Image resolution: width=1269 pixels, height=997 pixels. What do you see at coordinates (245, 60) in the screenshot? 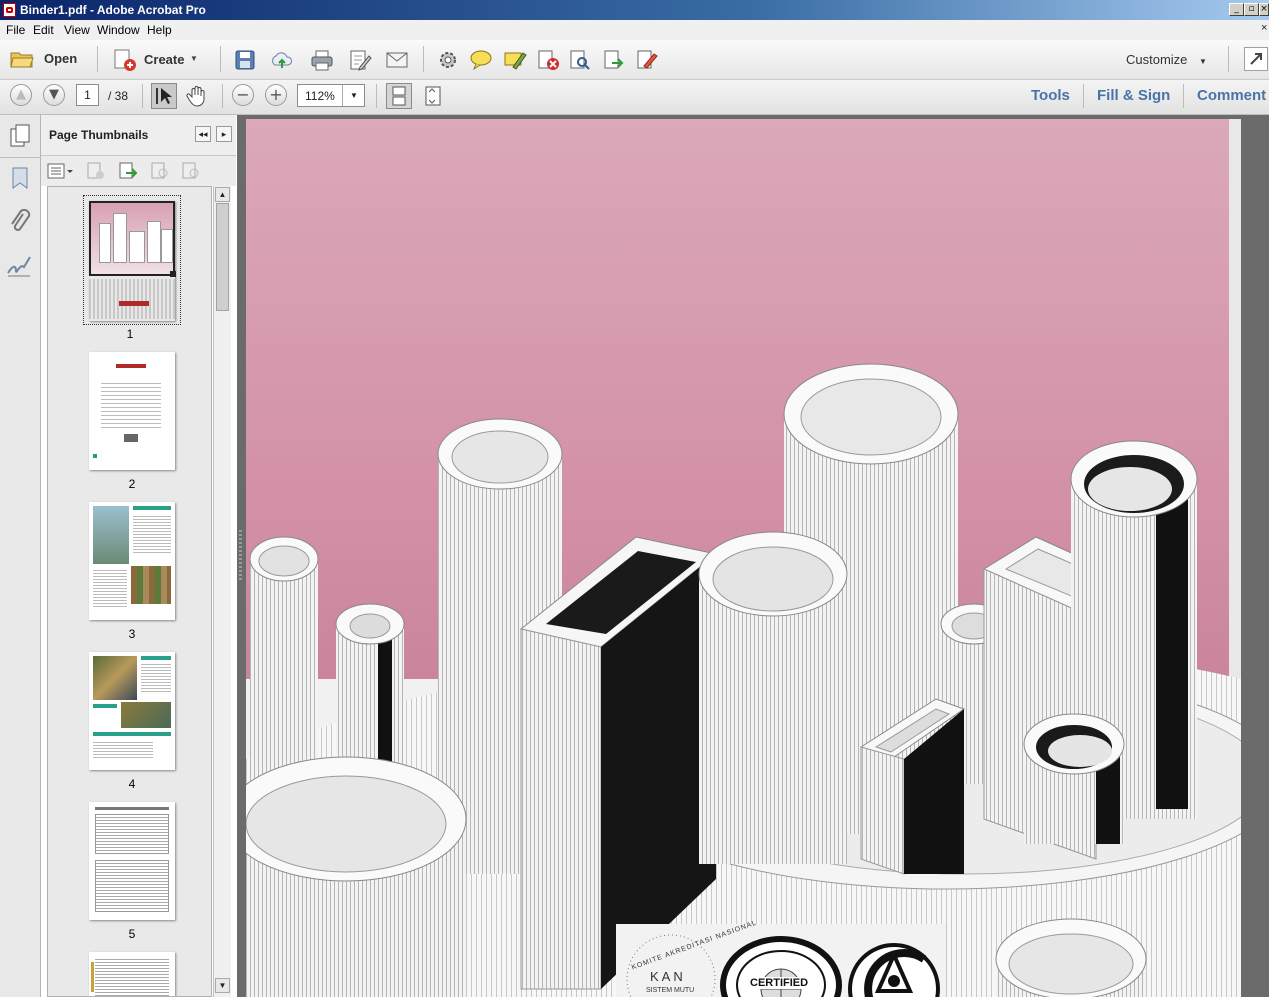
I see `save-icon` at bounding box center [245, 60].